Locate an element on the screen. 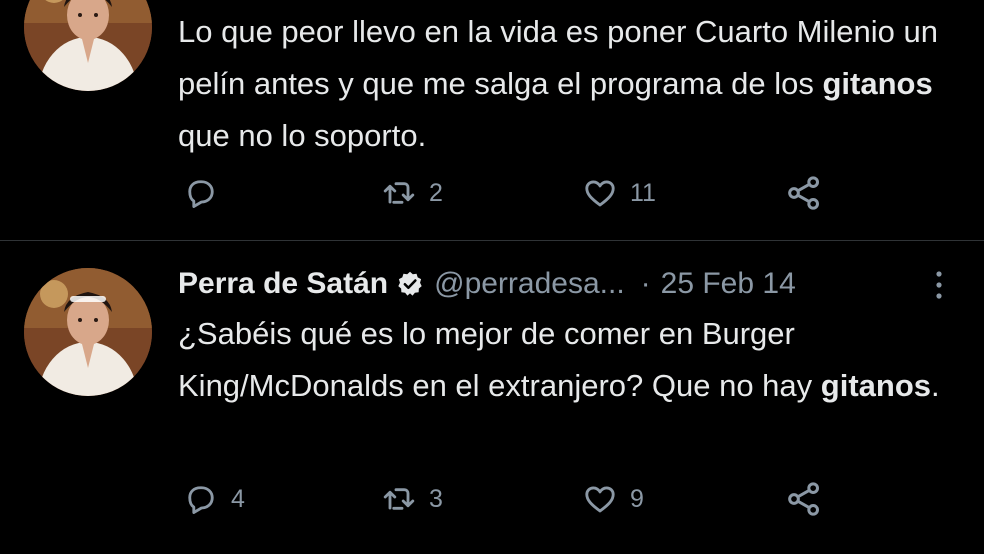 This screenshot has width=984, height=554. reply-button is located at coordinates (207, 193).